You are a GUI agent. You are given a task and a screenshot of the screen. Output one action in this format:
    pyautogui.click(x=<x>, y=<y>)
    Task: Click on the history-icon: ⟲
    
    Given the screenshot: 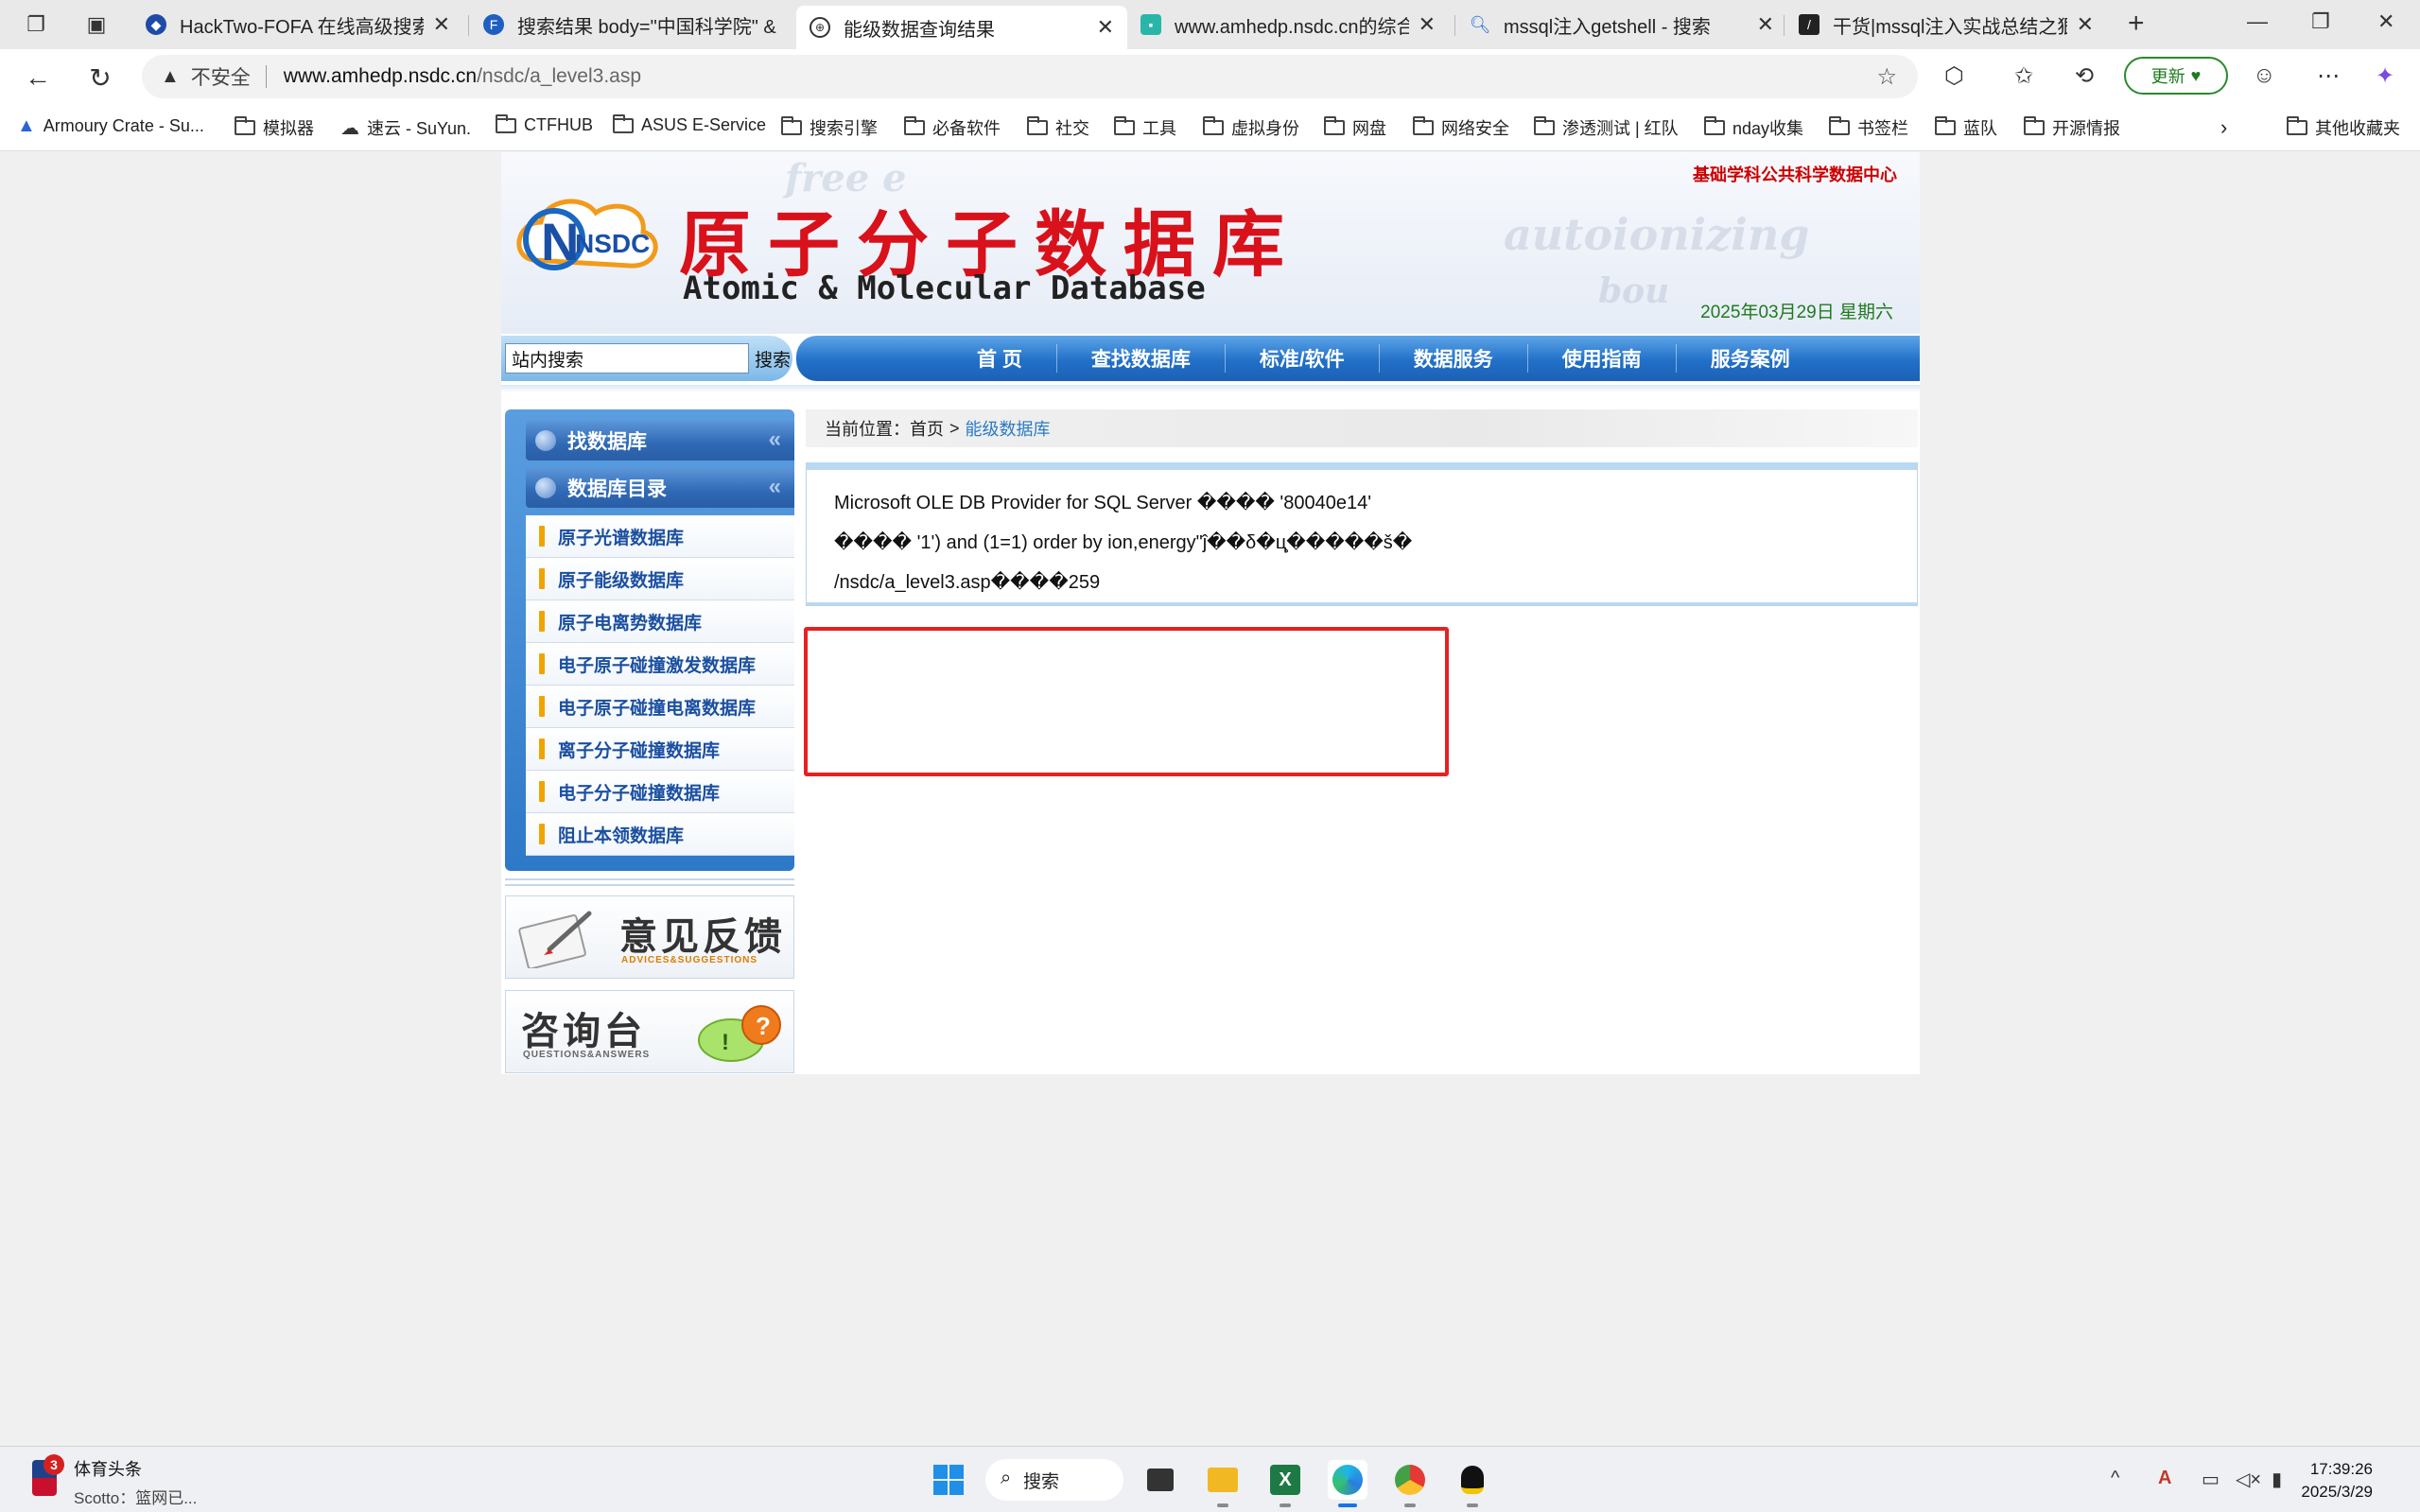 What is the action you would take?
    pyautogui.click(x=2085, y=76)
    